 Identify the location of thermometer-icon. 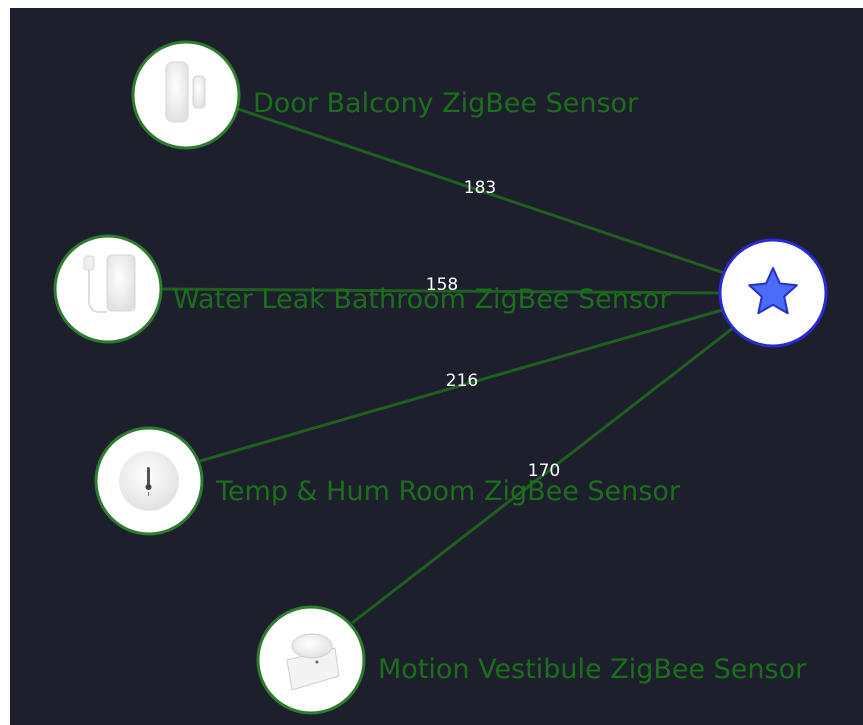
(149, 481).